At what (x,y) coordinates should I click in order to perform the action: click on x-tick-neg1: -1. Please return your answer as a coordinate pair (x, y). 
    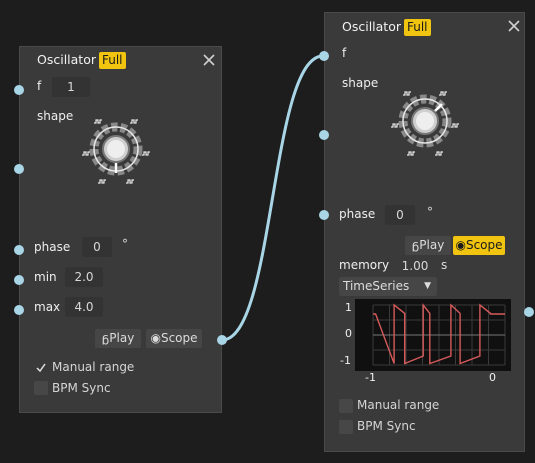
    Looking at the image, I should click on (370, 377).